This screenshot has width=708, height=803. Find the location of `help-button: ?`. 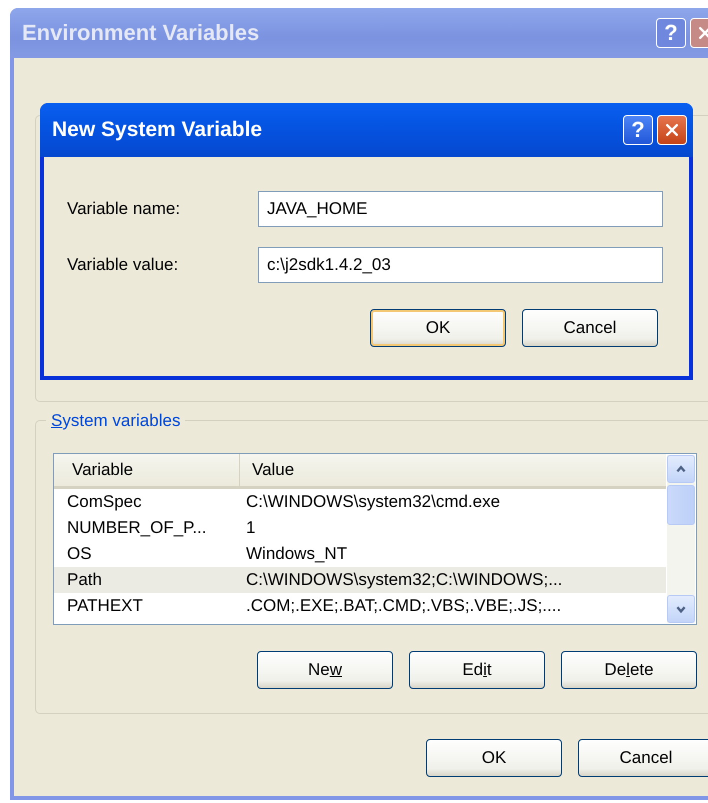

help-button: ? is located at coordinates (638, 130).